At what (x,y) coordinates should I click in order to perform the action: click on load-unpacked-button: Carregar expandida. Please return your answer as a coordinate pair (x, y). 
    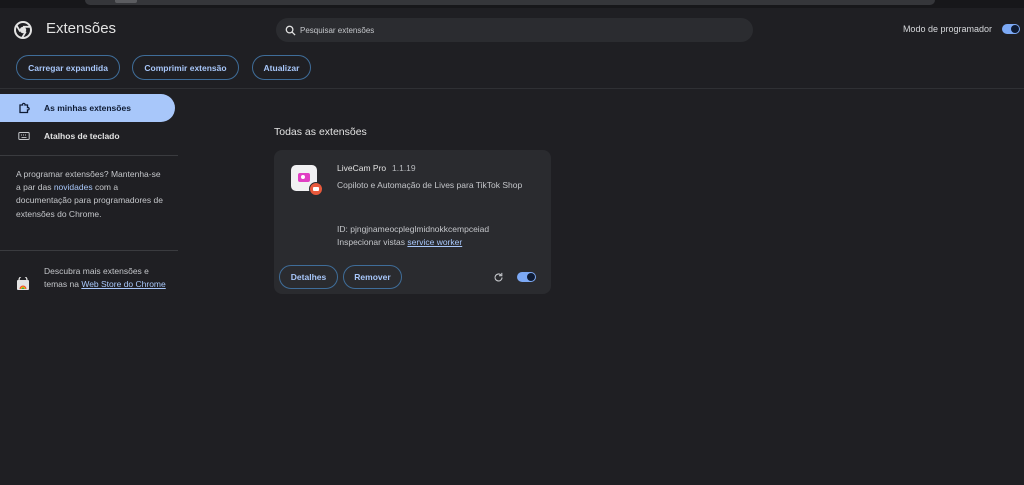
    Looking at the image, I should click on (68, 67).